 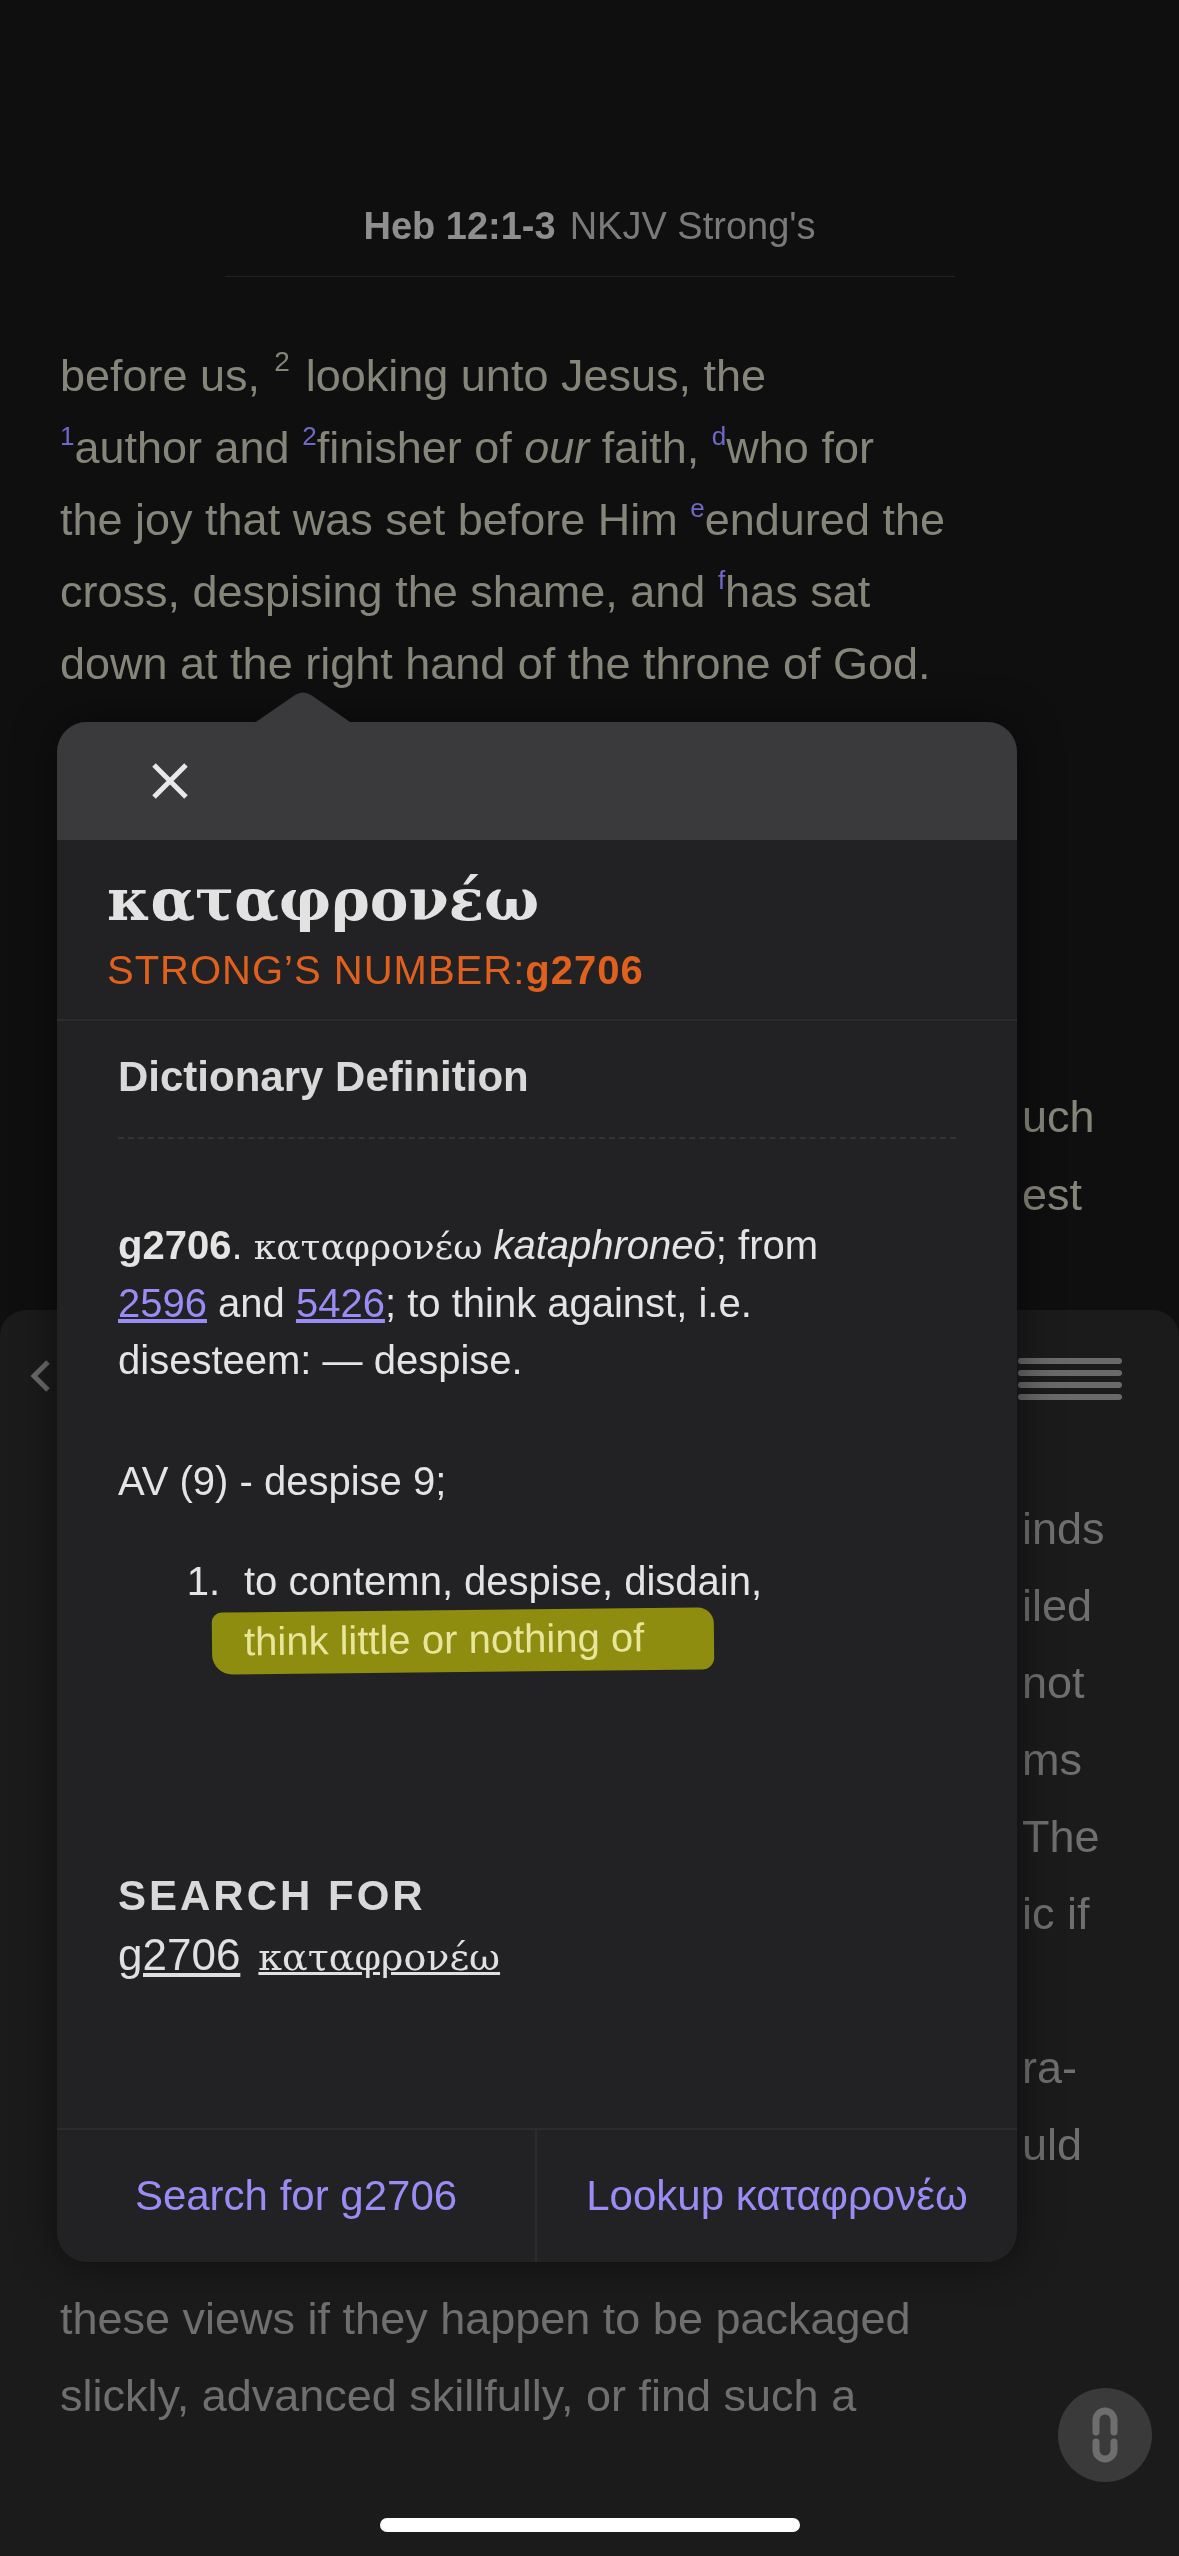 I want to click on close-icon, so click(x=170, y=781).